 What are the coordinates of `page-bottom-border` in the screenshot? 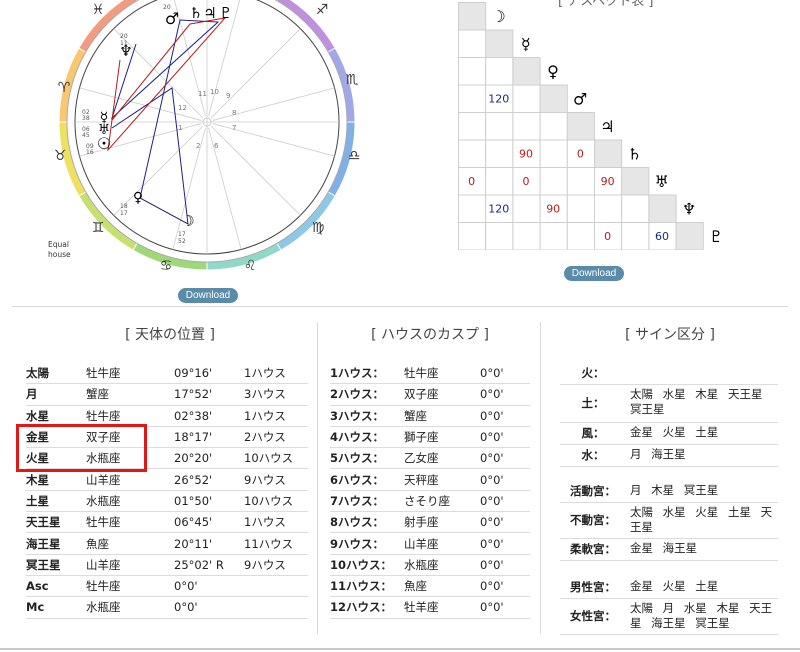 It's located at (400, 649).